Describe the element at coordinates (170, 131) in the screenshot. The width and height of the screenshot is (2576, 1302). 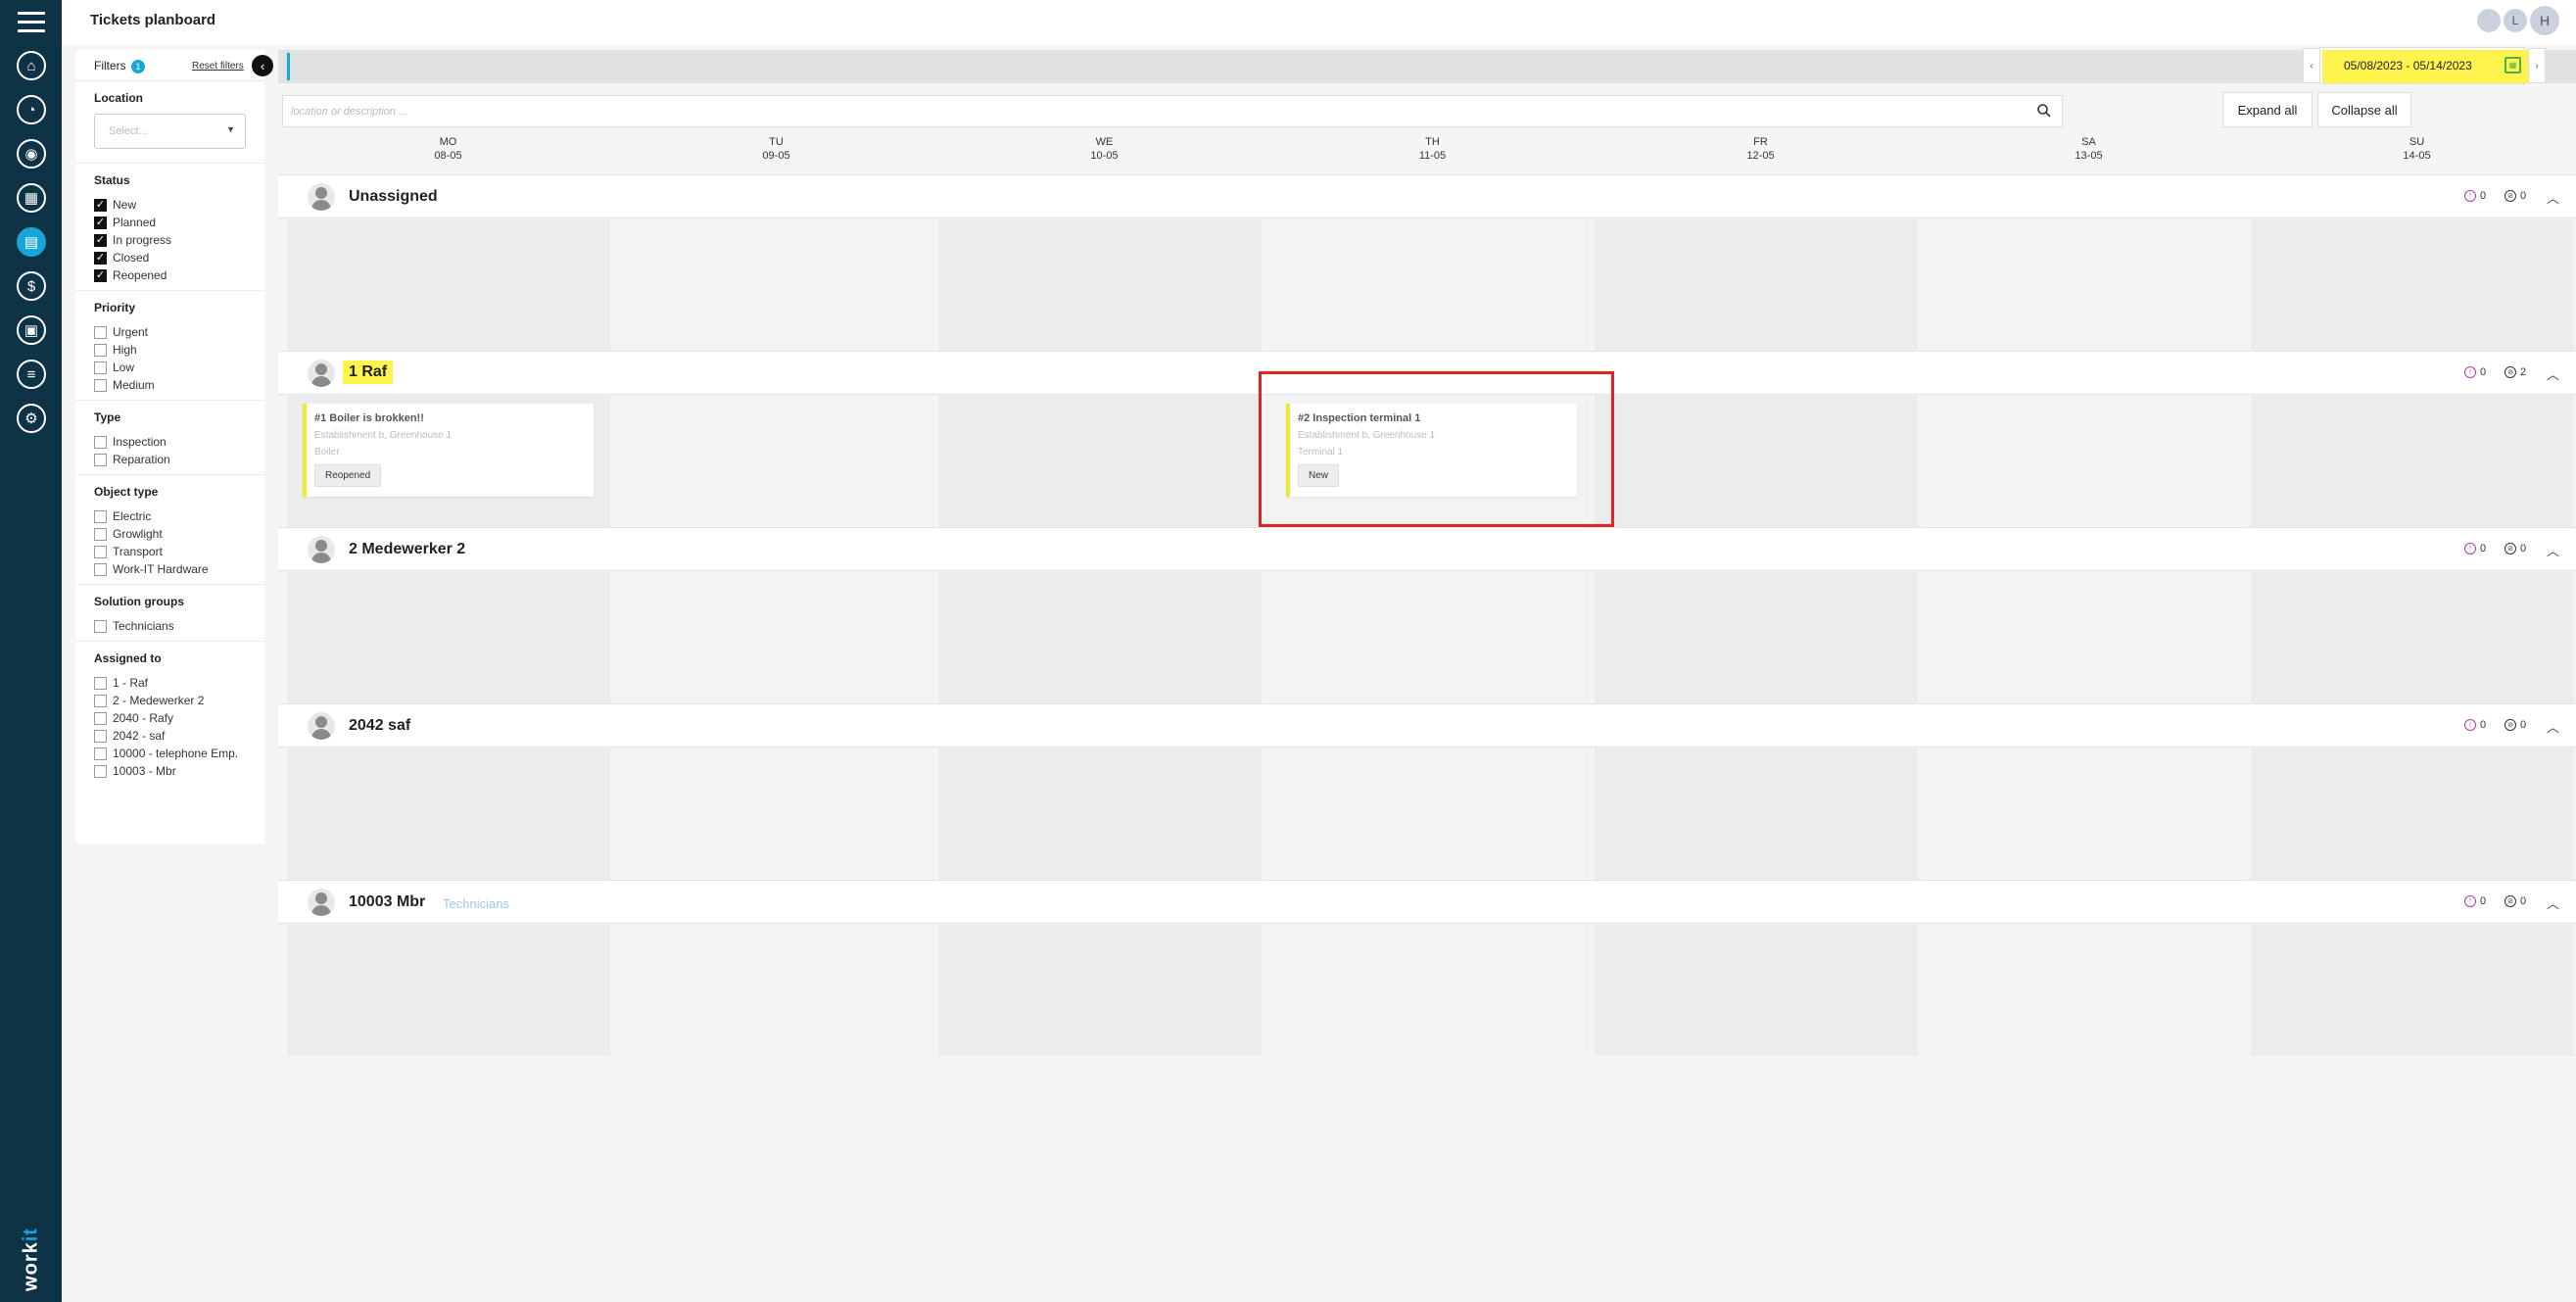
I see `location-select: Select... ▼` at that location.